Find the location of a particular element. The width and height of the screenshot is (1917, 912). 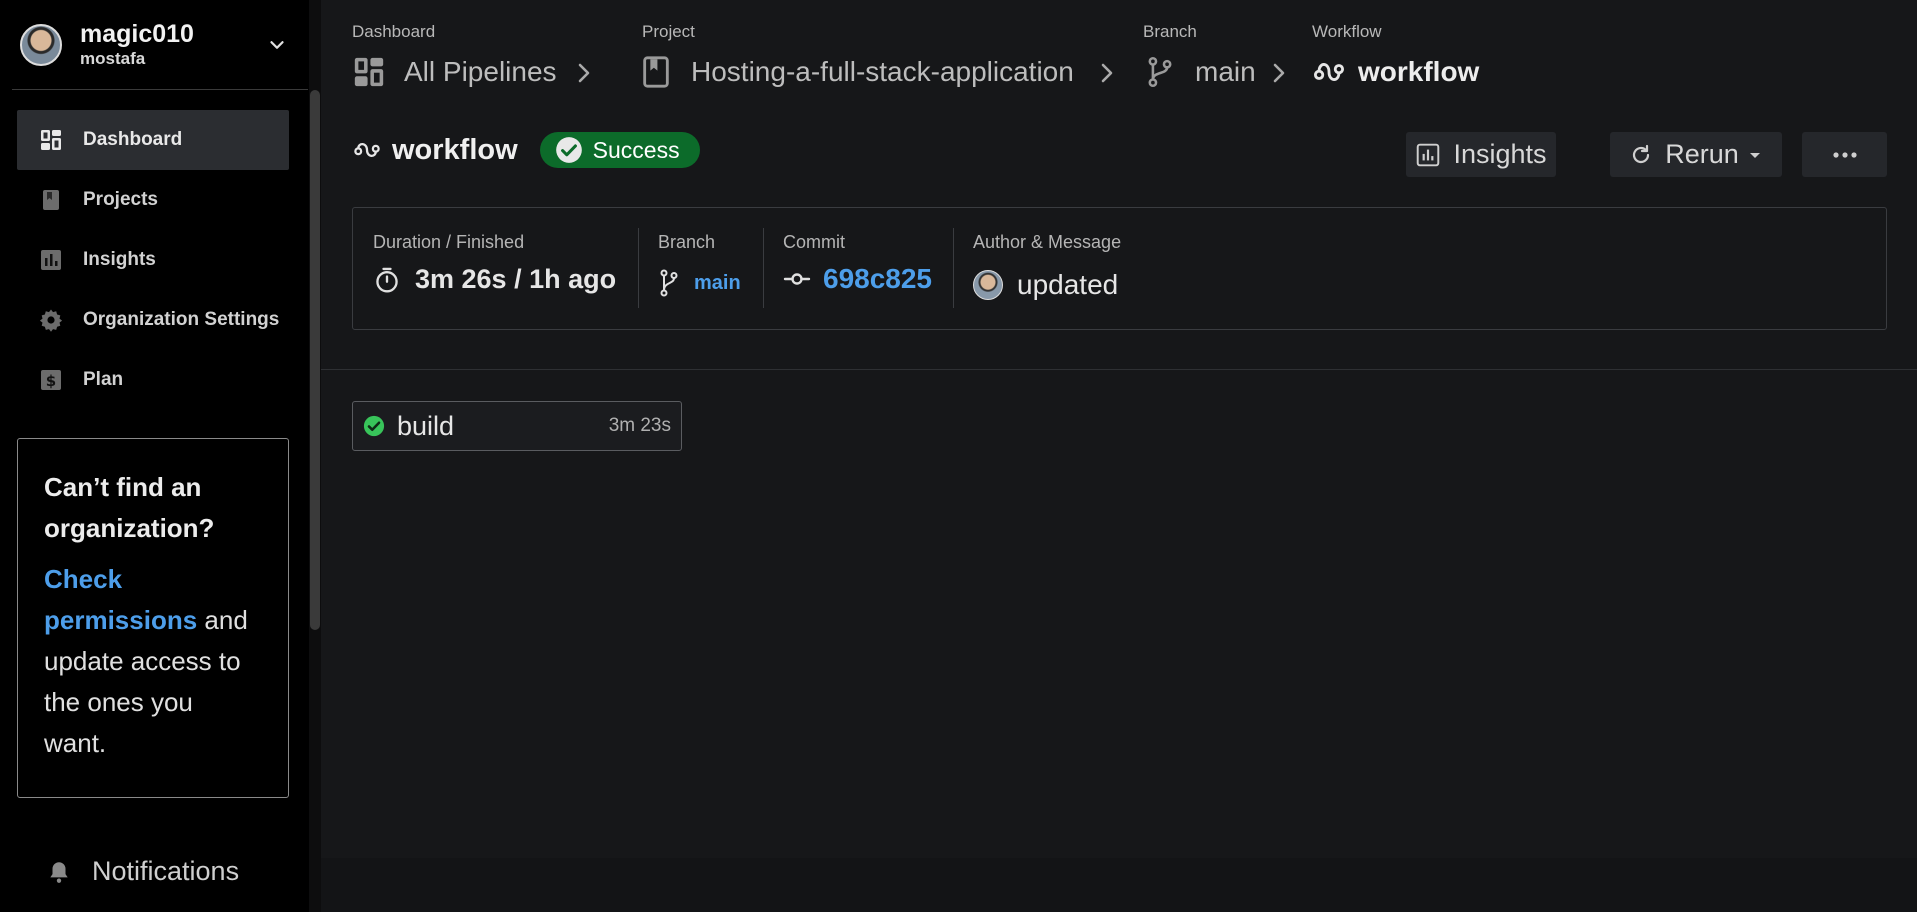

breadcrumb-caption: Project is located at coordinates (668, 31).